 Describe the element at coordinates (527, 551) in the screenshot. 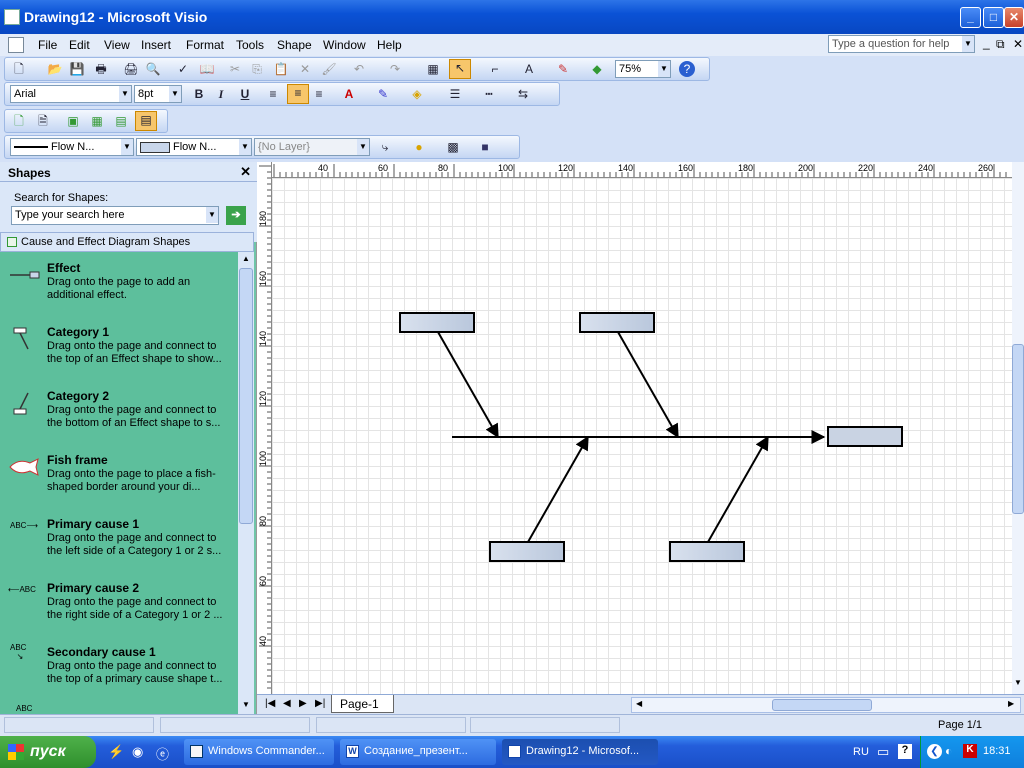

I see `category-box-bottom-left` at that location.